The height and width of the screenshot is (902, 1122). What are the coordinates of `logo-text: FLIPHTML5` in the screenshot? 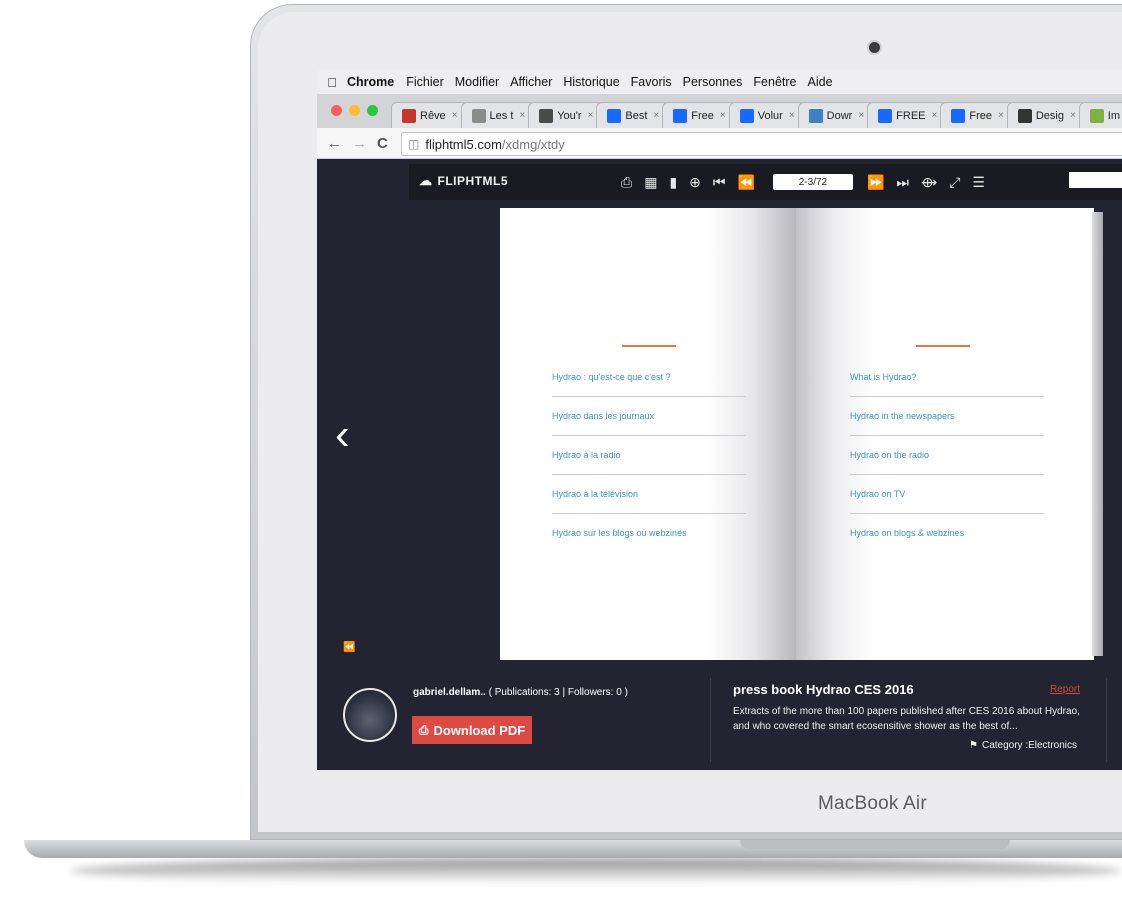 It's located at (472, 181).